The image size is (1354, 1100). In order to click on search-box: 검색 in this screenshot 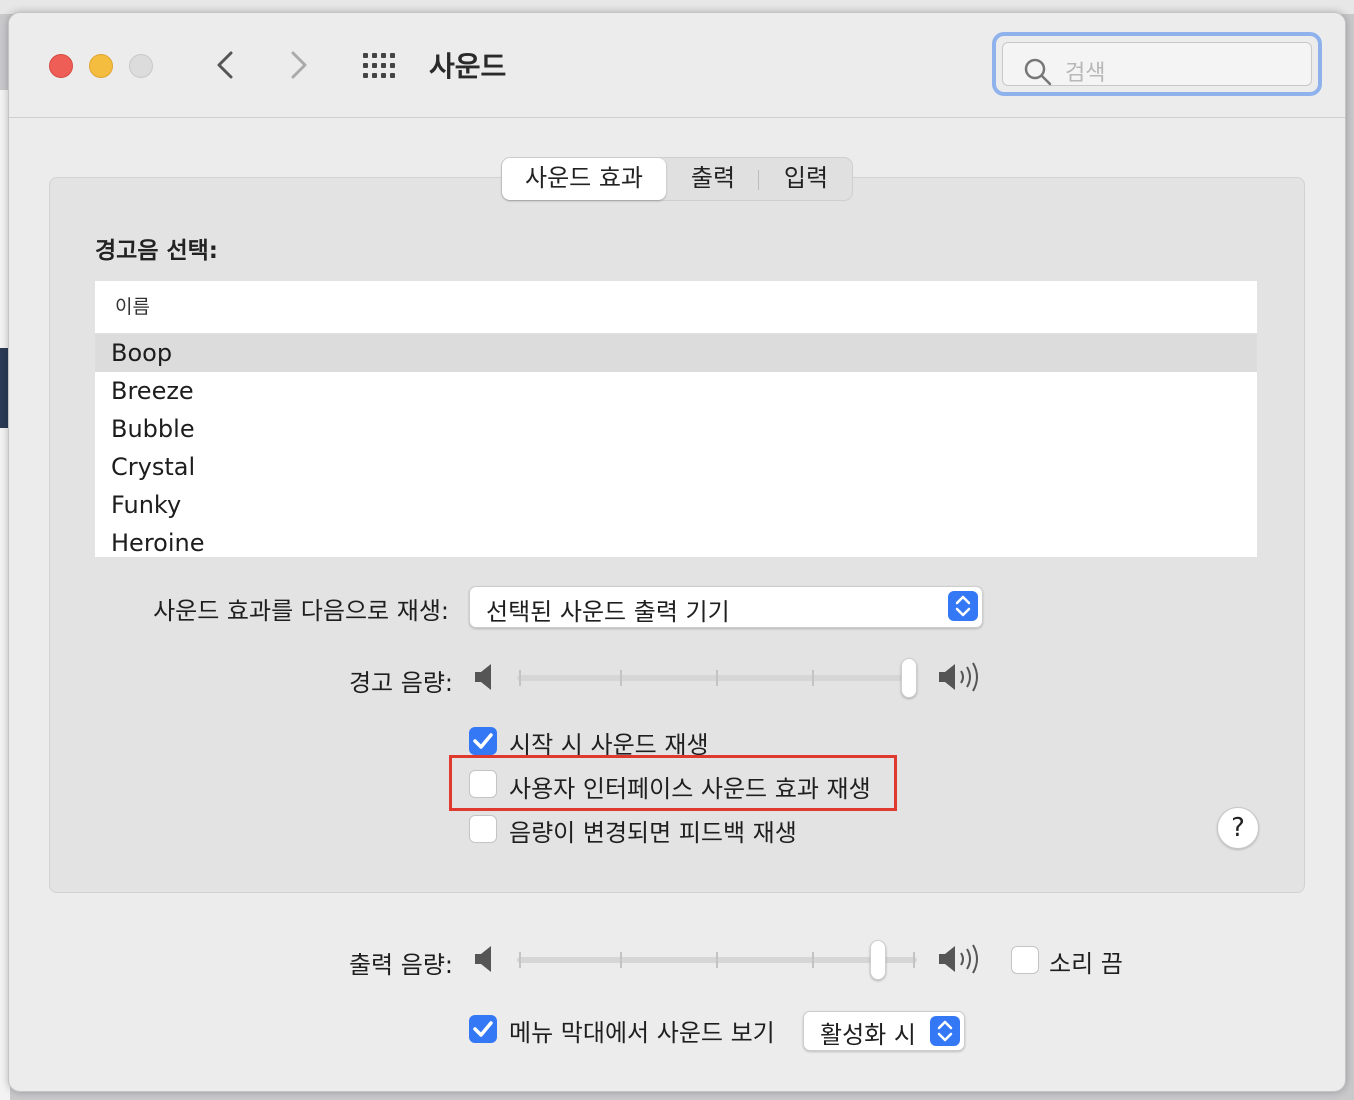, I will do `click(1157, 64)`.